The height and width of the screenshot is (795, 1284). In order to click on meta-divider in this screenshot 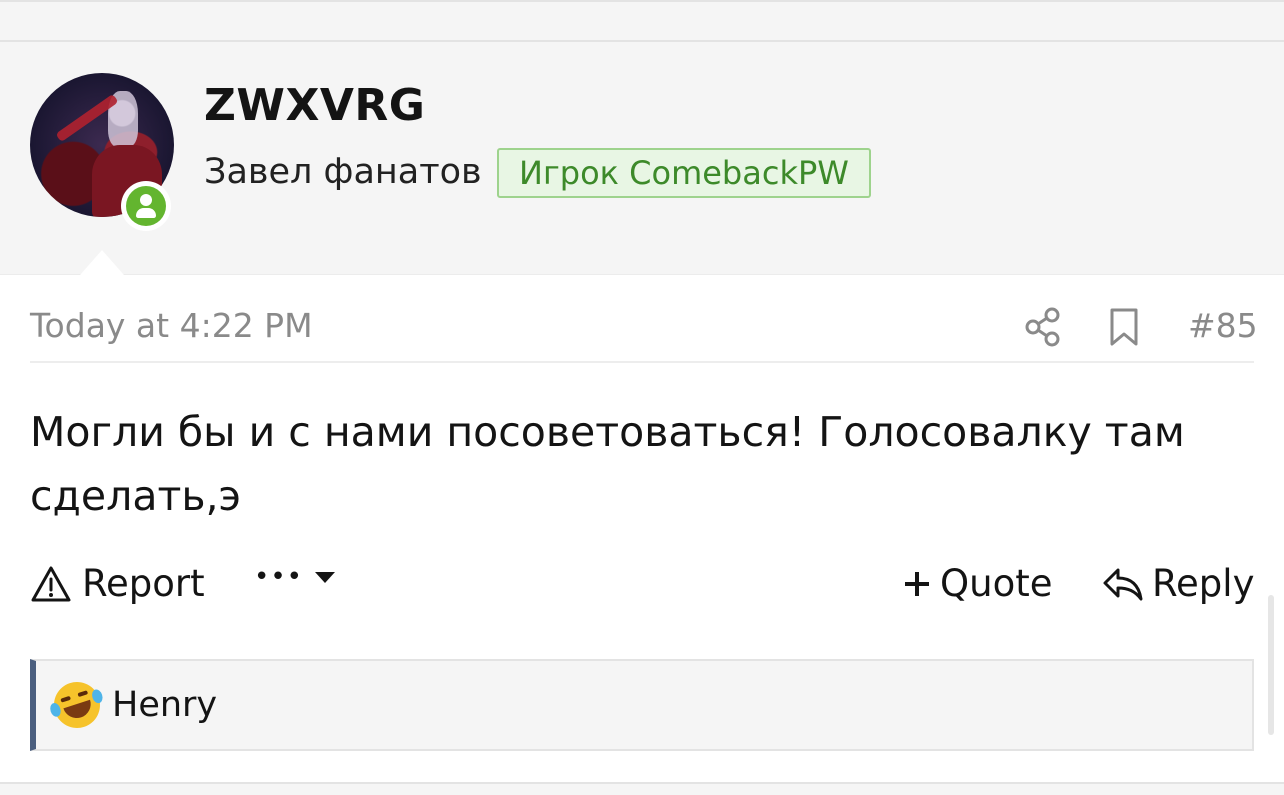, I will do `click(642, 362)`.